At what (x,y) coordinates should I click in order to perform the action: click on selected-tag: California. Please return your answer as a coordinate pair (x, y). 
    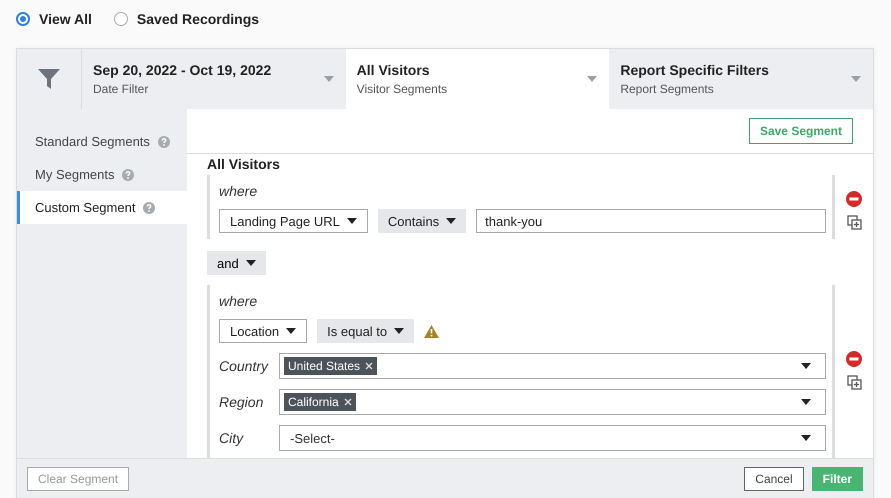
    Looking at the image, I should click on (320, 402).